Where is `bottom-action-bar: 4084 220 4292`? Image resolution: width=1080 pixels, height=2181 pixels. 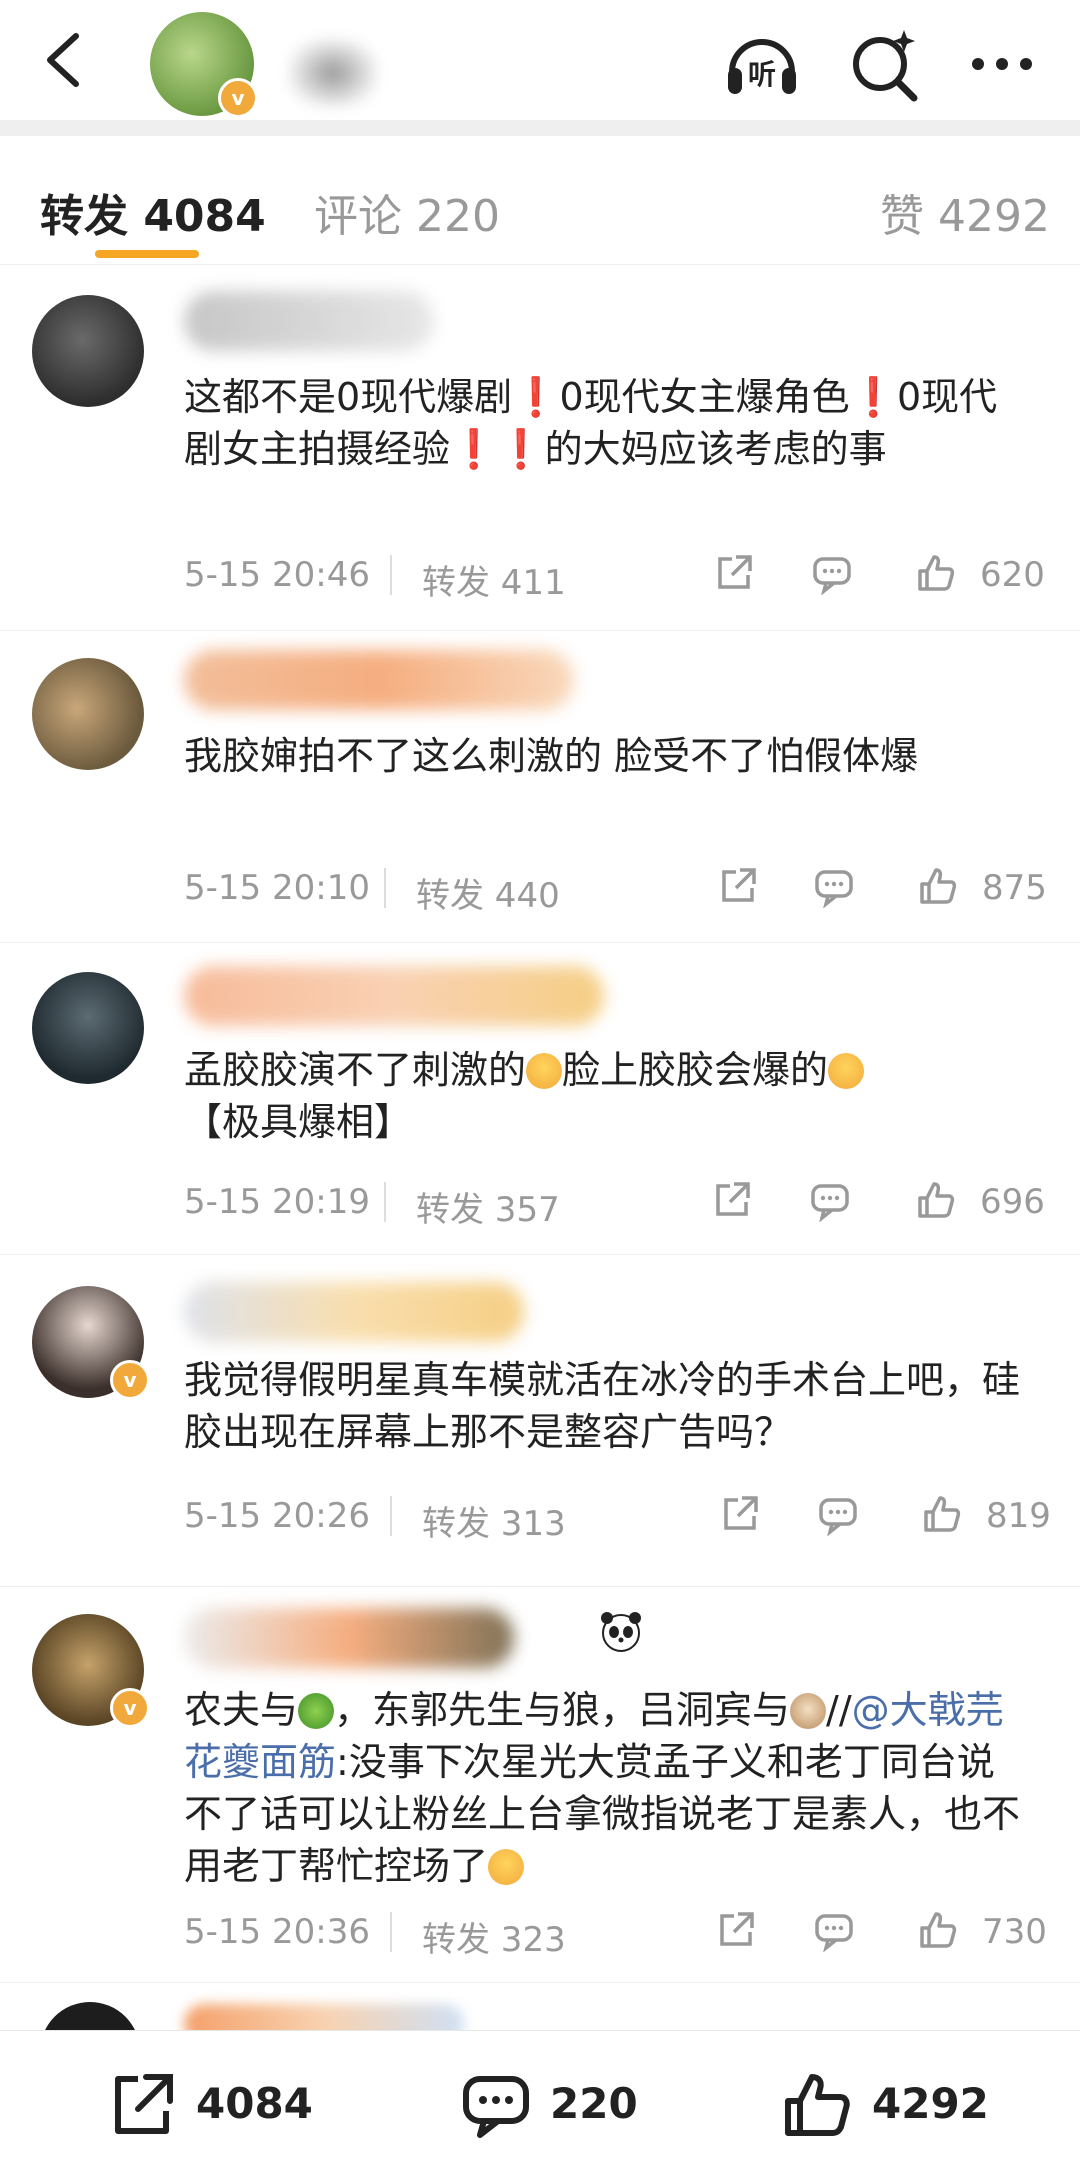
bottom-action-bar: 4084 220 4292 is located at coordinates (540, 2105).